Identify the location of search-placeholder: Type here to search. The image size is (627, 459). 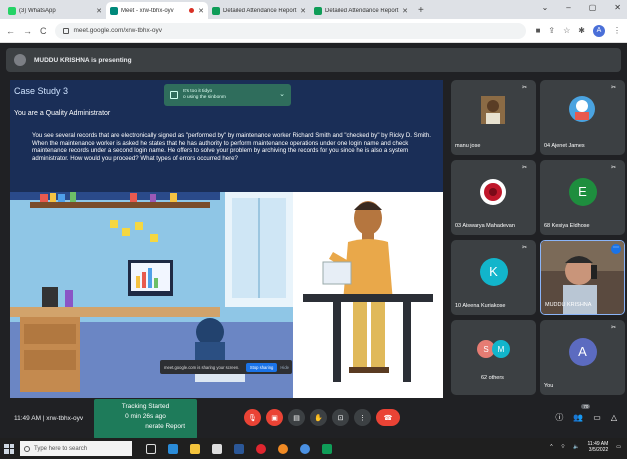
(61, 448).